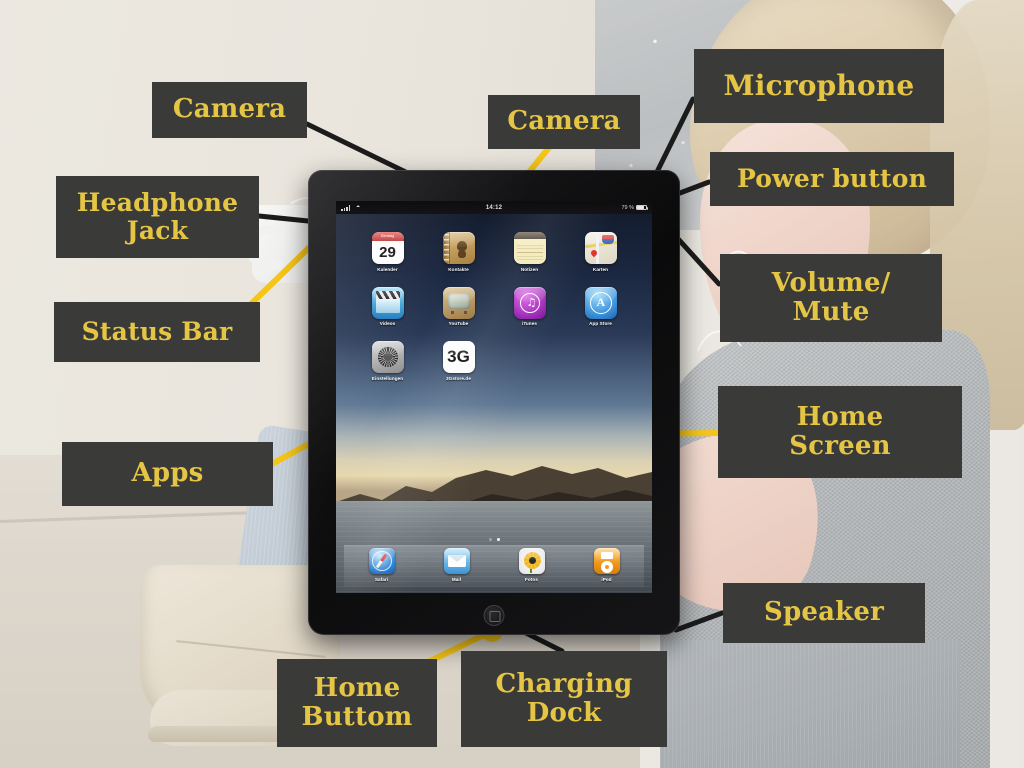  I want to click on status-bar-clock: 14:12, so click(494, 207).